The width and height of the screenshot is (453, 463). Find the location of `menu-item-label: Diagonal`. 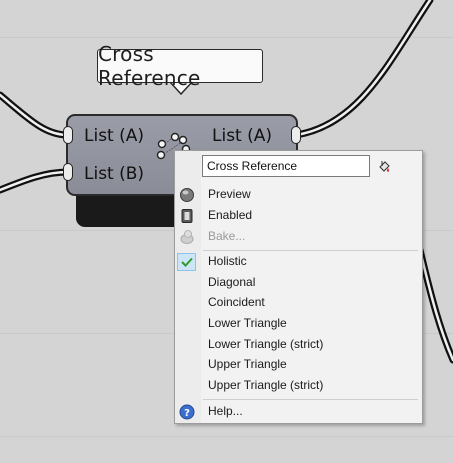

menu-item-label: Diagonal is located at coordinates (232, 282).